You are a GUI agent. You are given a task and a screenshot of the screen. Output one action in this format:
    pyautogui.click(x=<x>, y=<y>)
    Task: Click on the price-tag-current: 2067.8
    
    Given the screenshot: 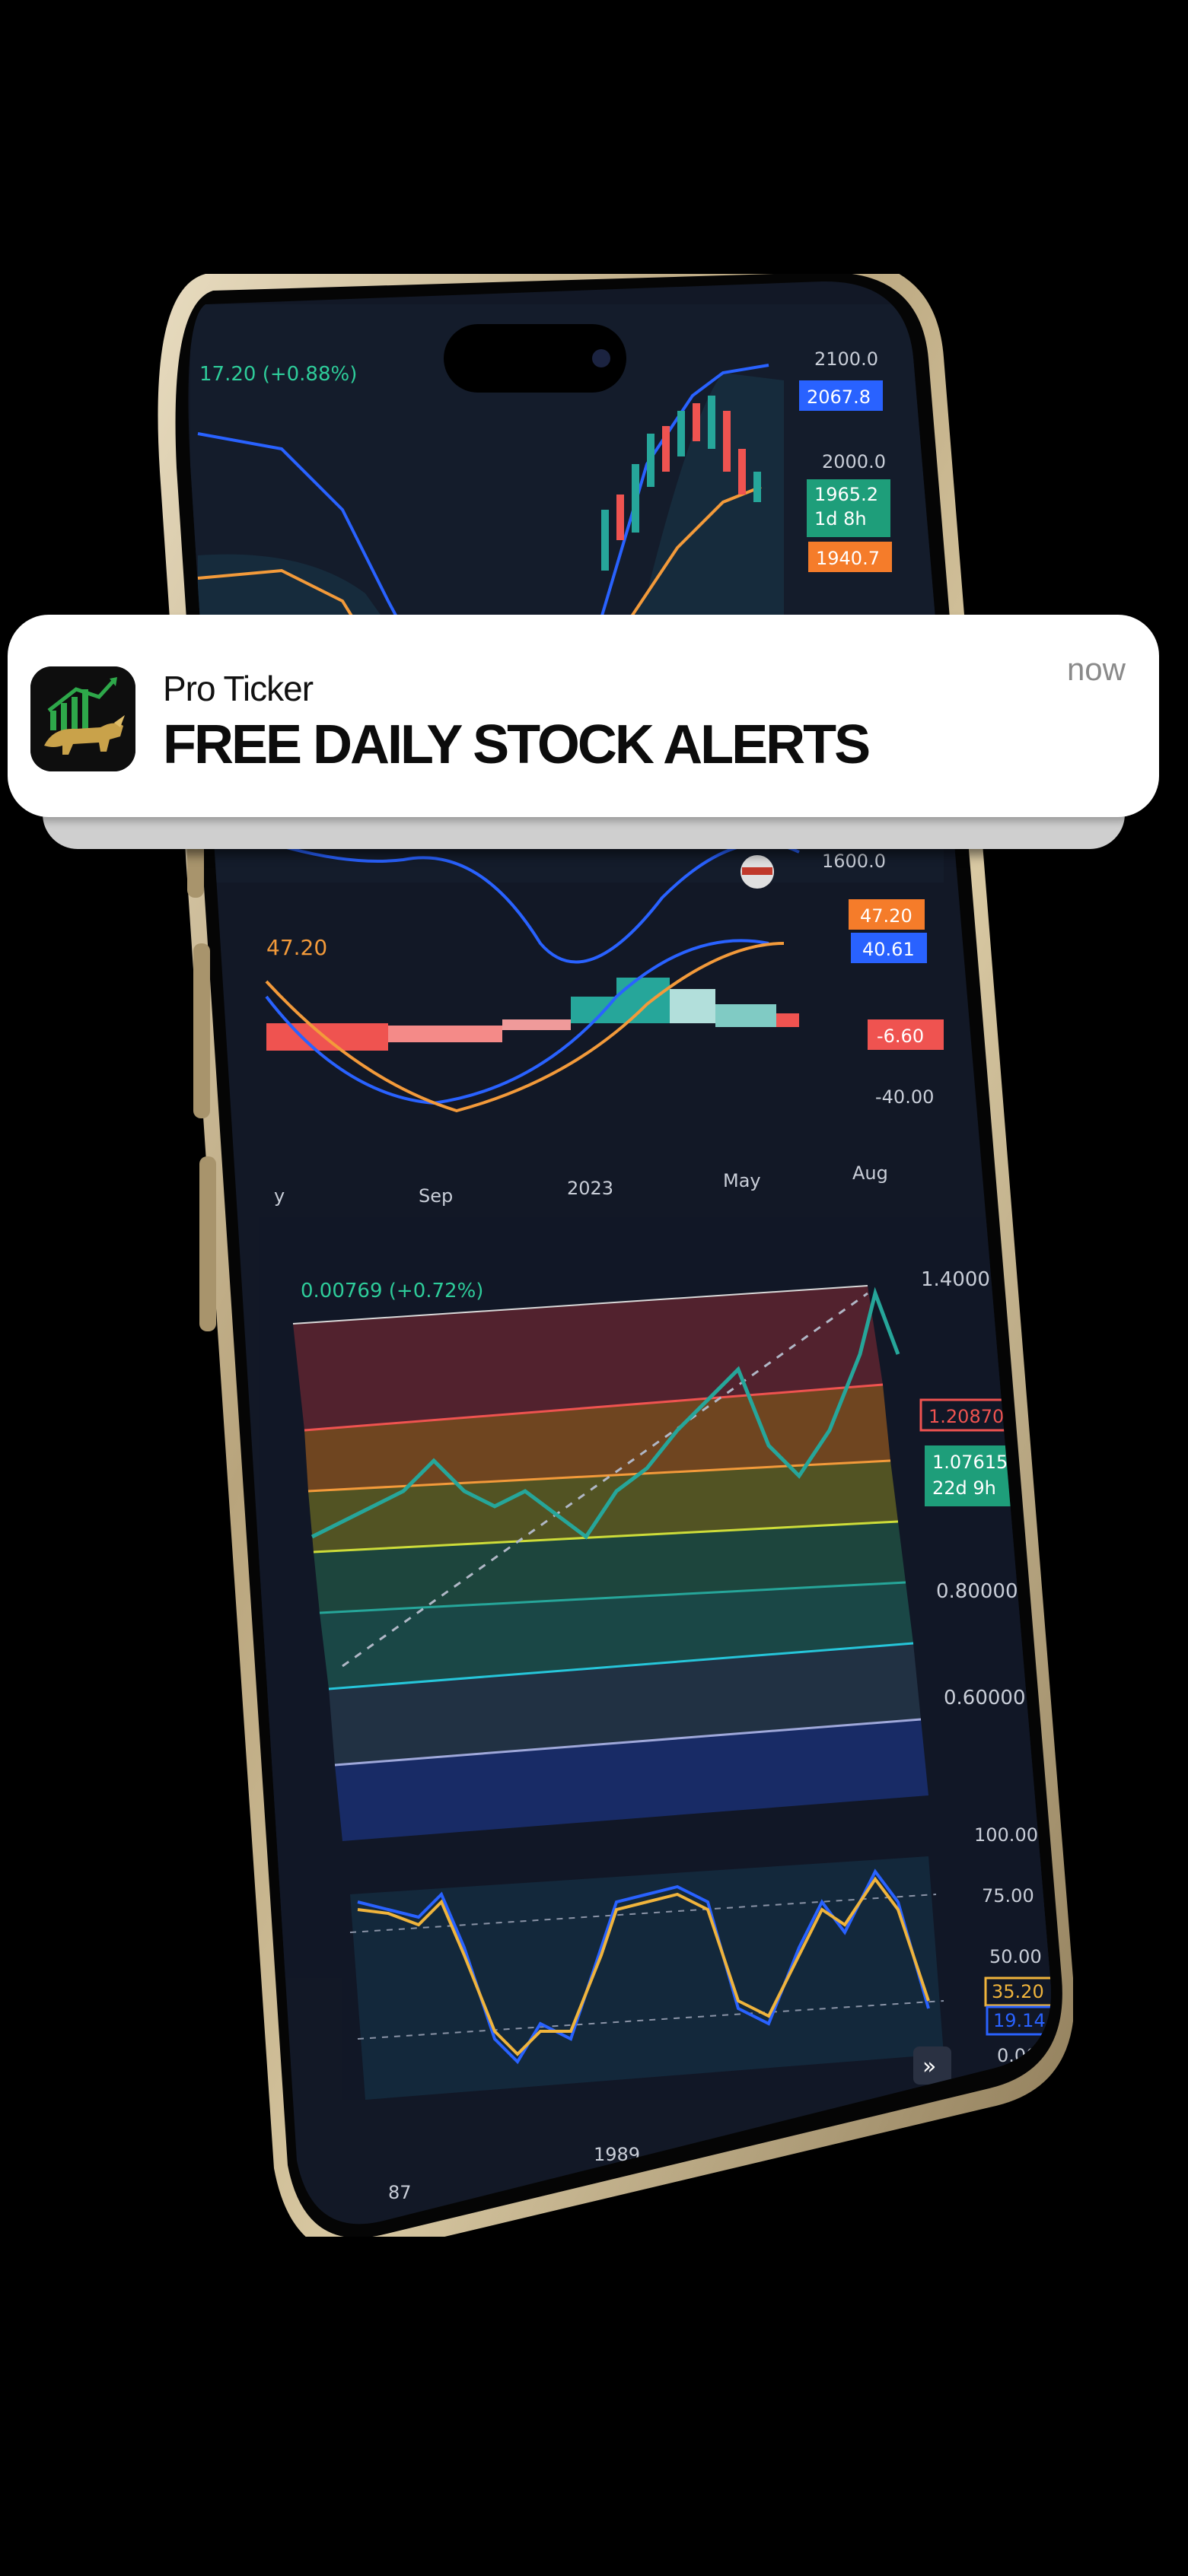 What is the action you would take?
    pyautogui.click(x=839, y=397)
    